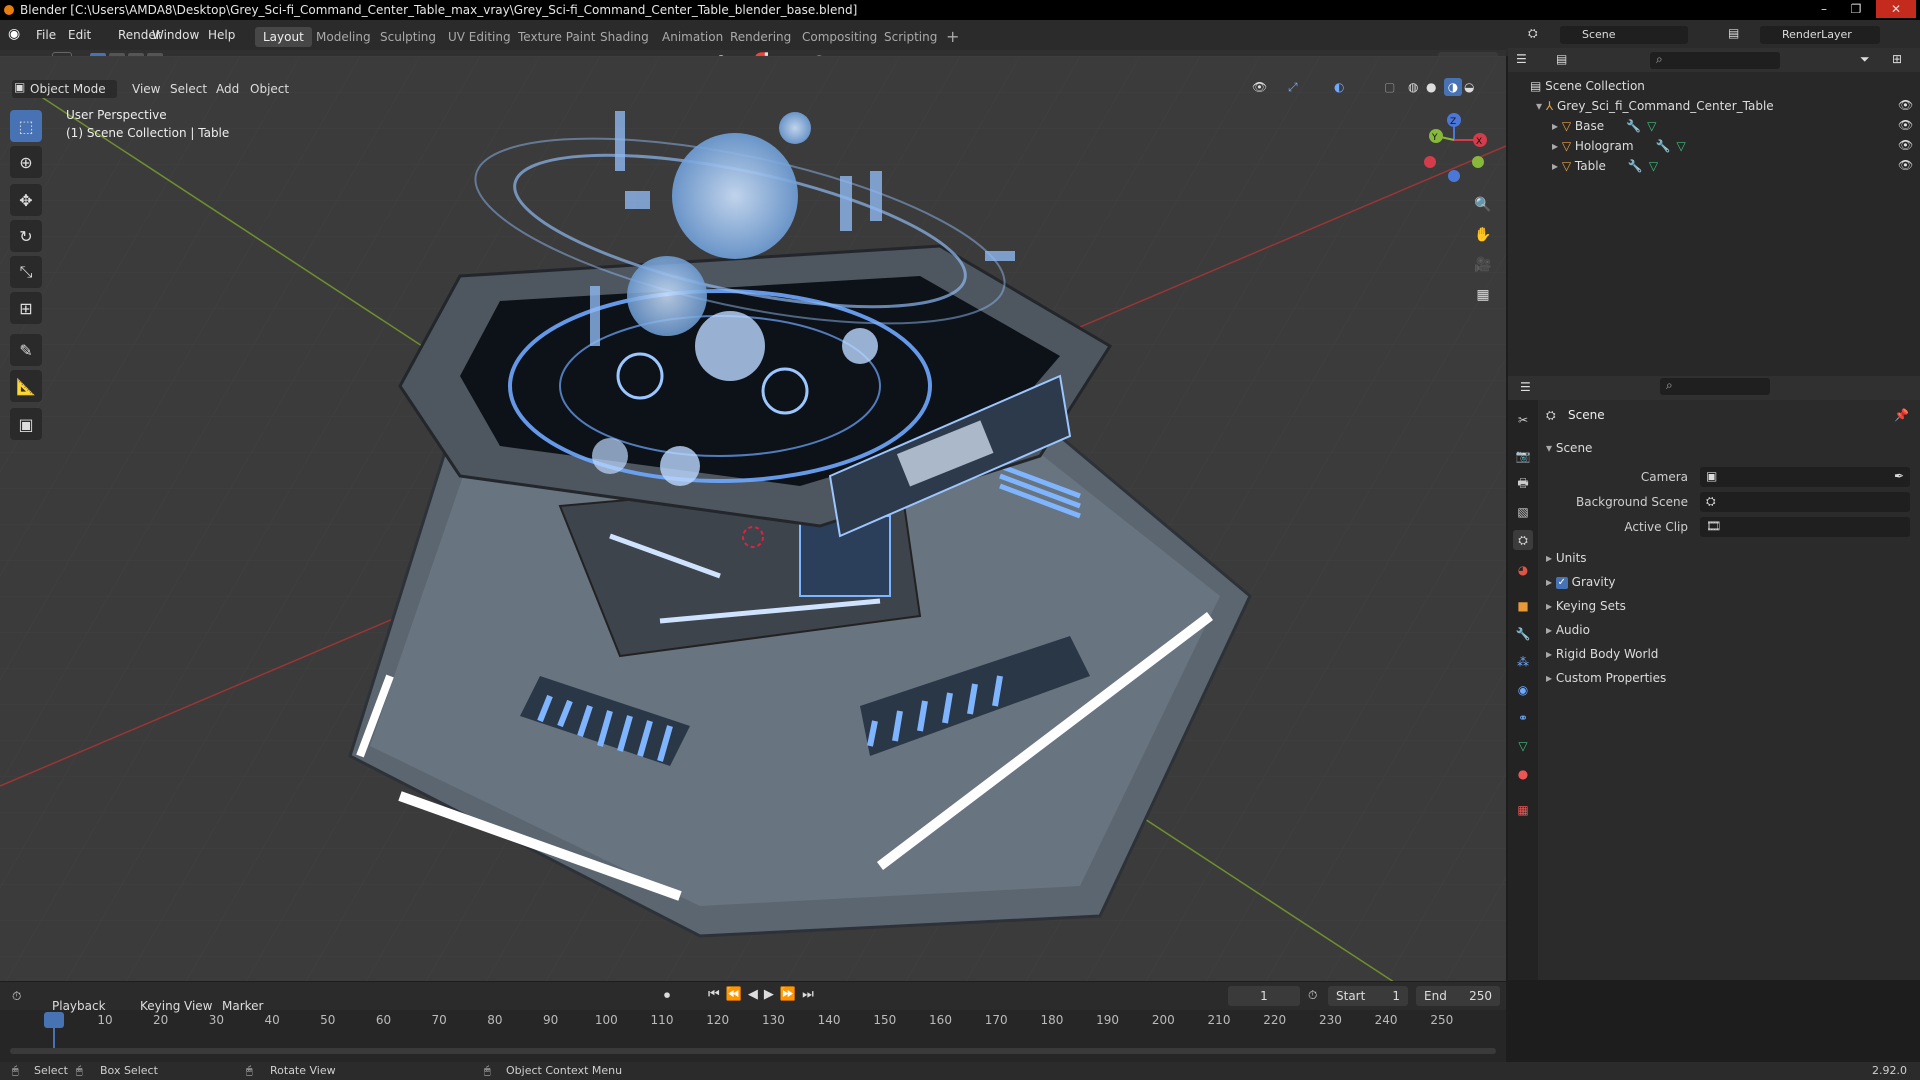 Image resolution: width=1920 pixels, height=1080 pixels. What do you see at coordinates (1523, 810) in the screenshot?
I see `texture-tab-icon: ▦` at bounding box center [1523, 810].